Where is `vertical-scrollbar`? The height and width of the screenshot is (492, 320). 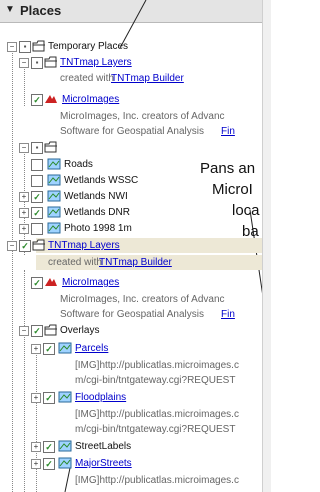 vertical-scrollbar is located at coordinates (266, 246).